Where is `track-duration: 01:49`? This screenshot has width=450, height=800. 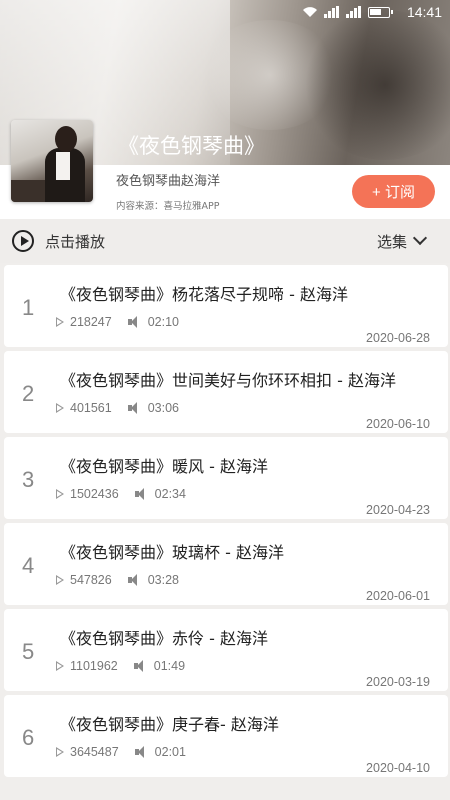 track-duration: 01:49 is located at coordinates (169, 666).